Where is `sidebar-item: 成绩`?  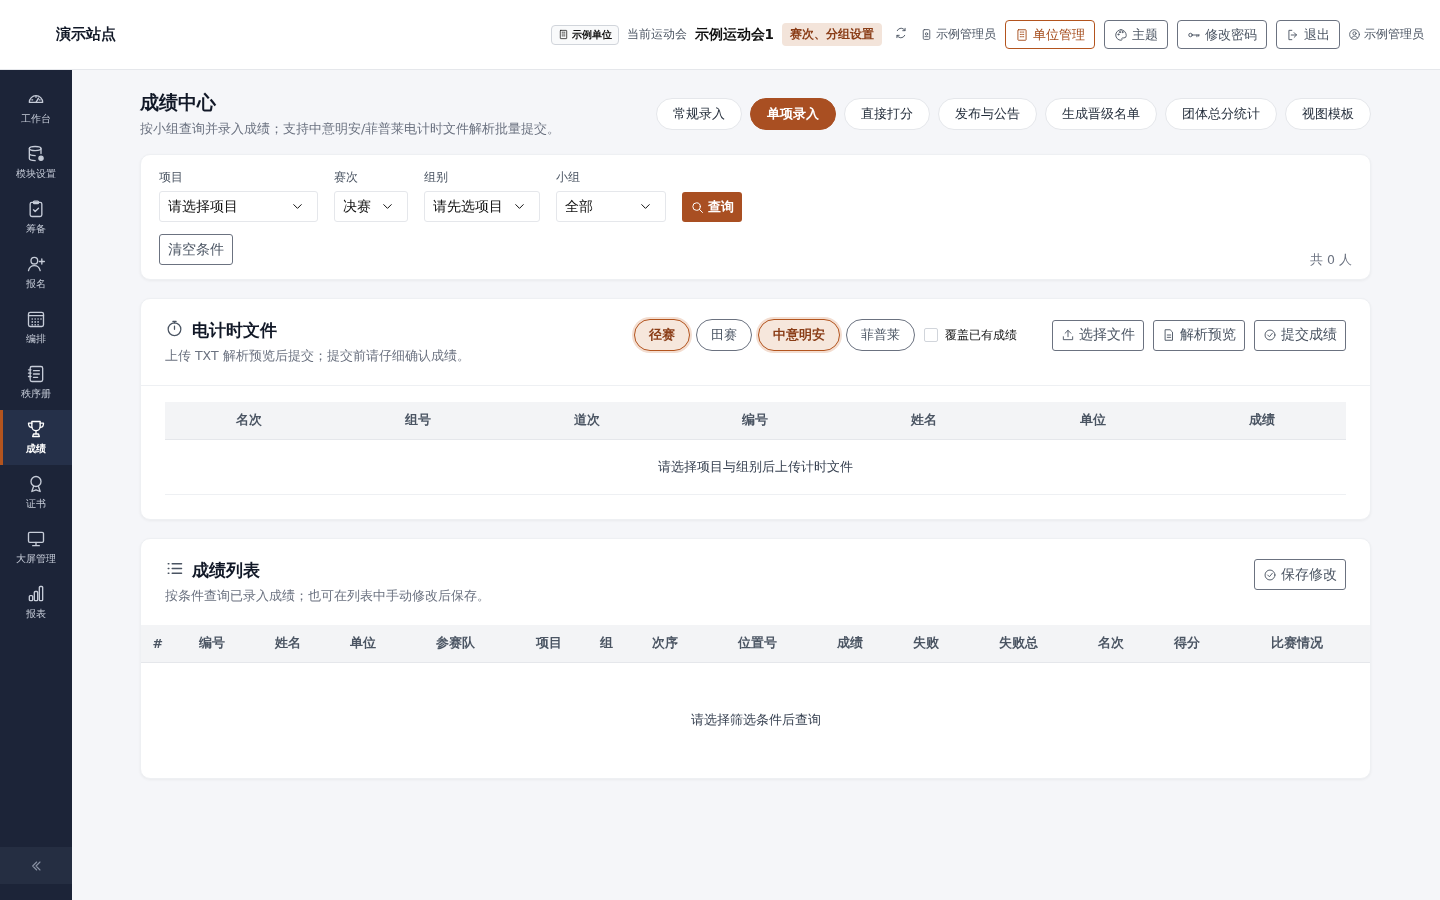 sidebar-item: 成绩 is located at coordinates (36, 437).